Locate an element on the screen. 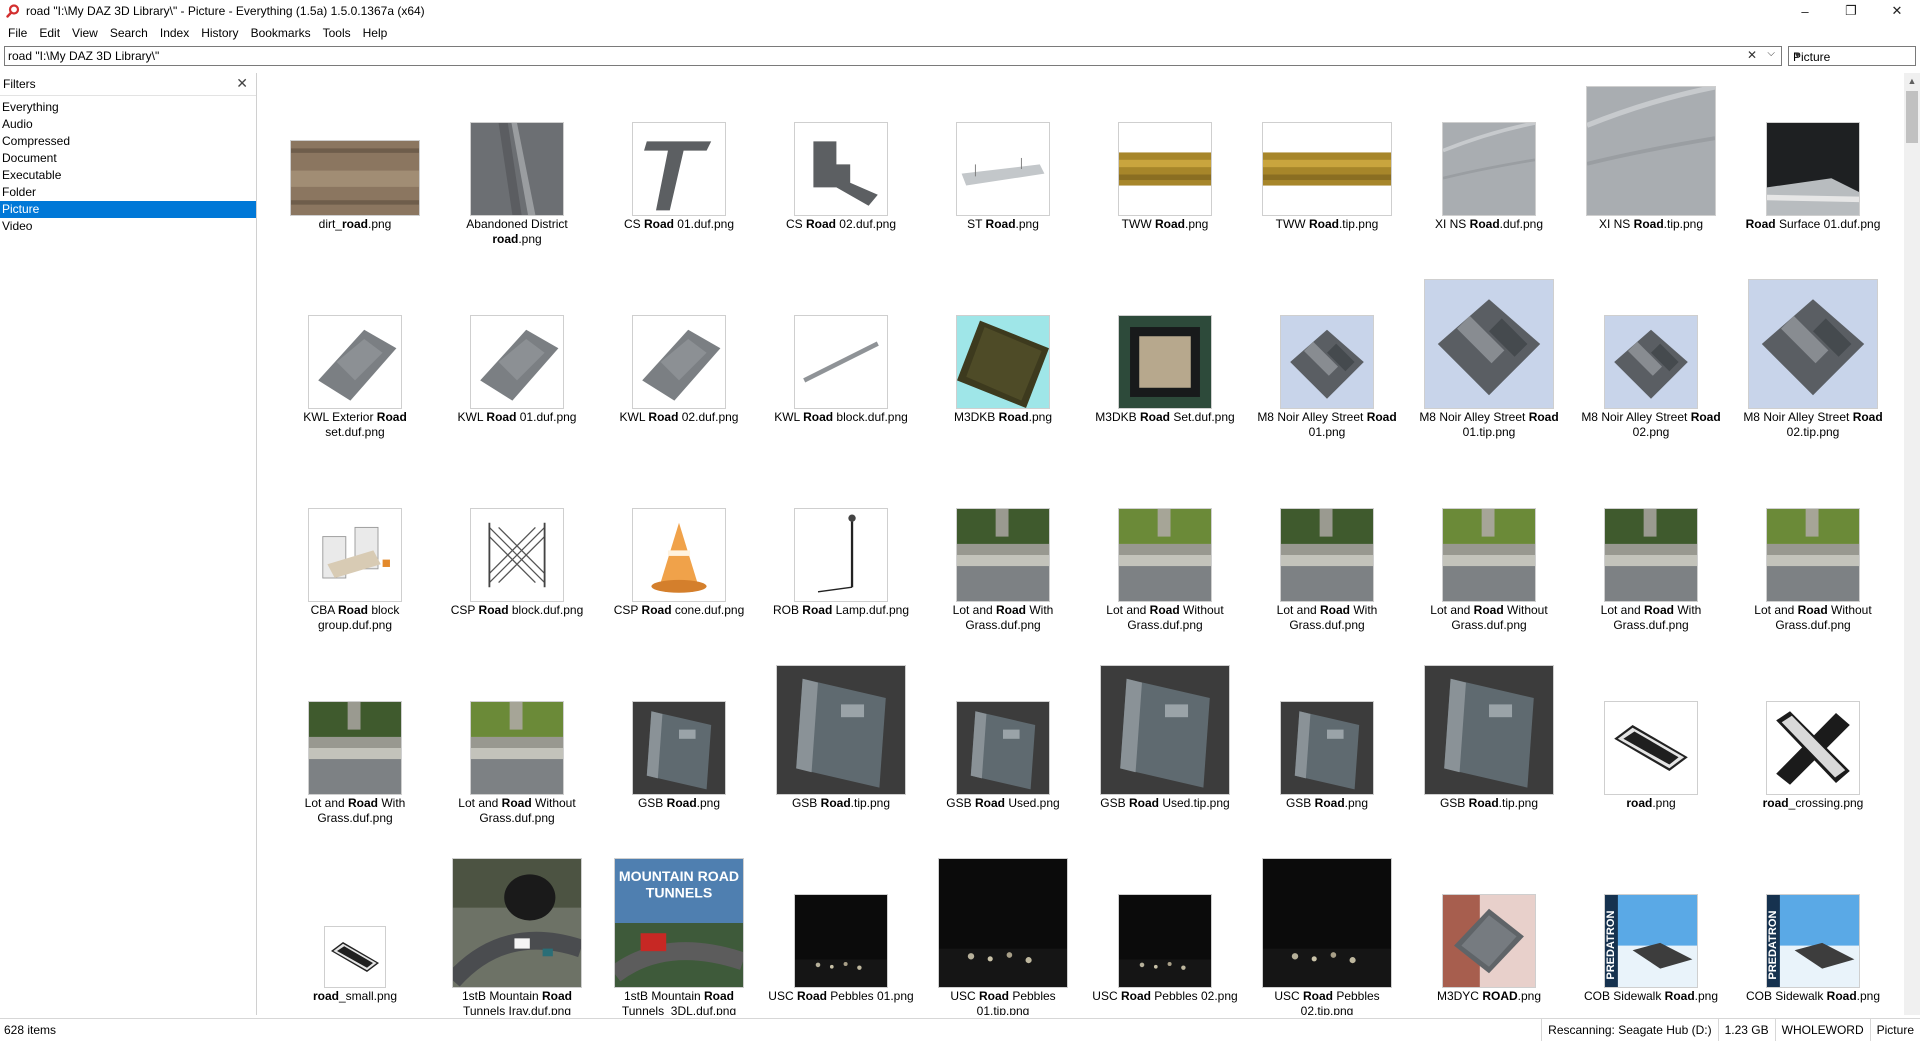 The height and width of the screenshot is (1041, 1920). file-item: M8 Noir Alley Street Road 01.png is located at coordinates (1327, 362).